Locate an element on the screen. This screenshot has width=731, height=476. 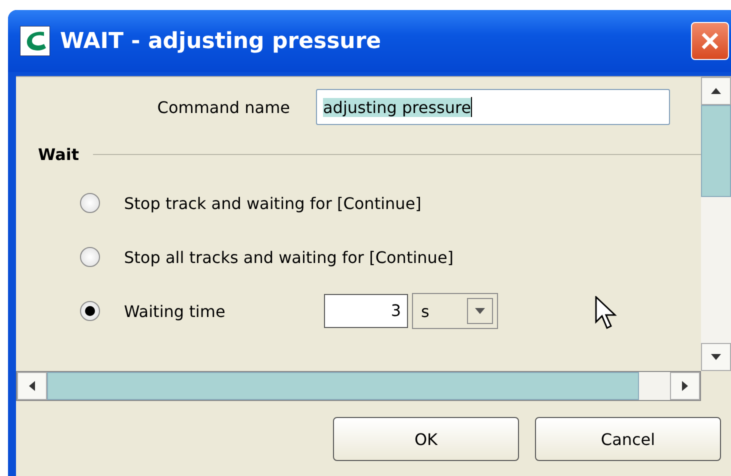
scroll-right-button is located at coordinates (685, 386).